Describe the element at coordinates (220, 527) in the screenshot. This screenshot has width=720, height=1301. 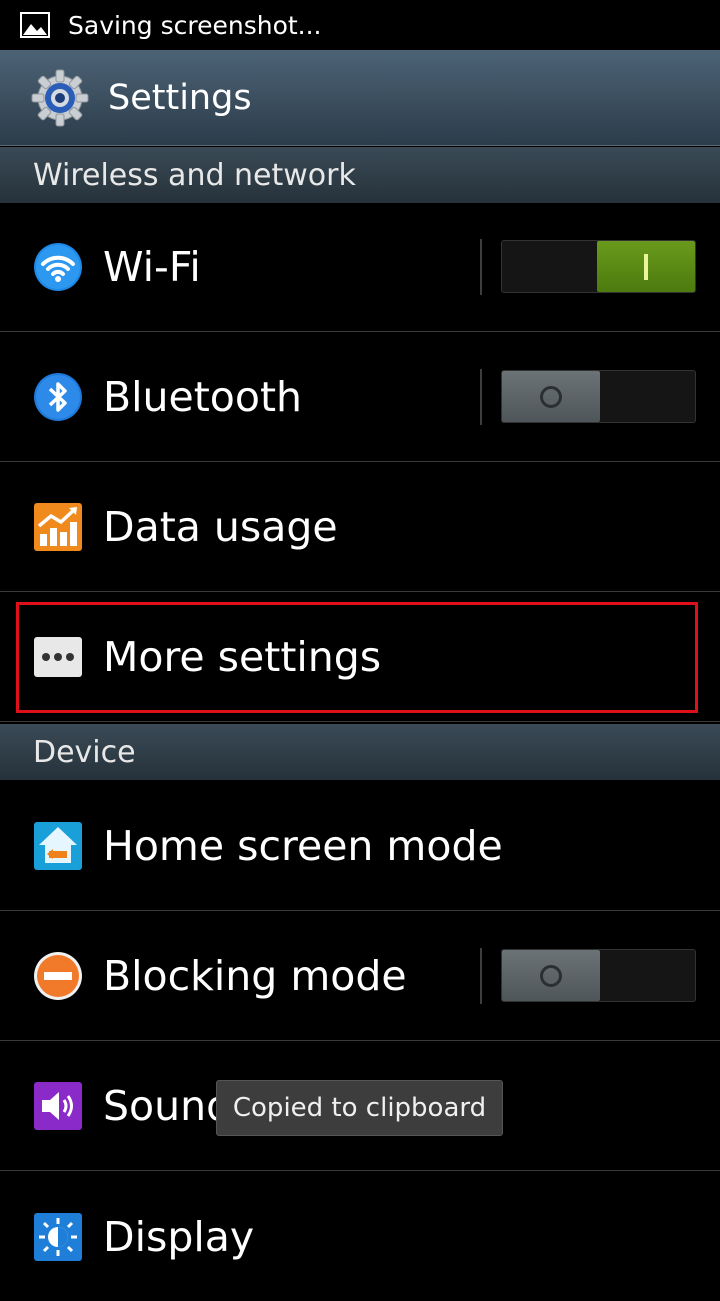
I see `settings-item-label: Data usage` at that location.